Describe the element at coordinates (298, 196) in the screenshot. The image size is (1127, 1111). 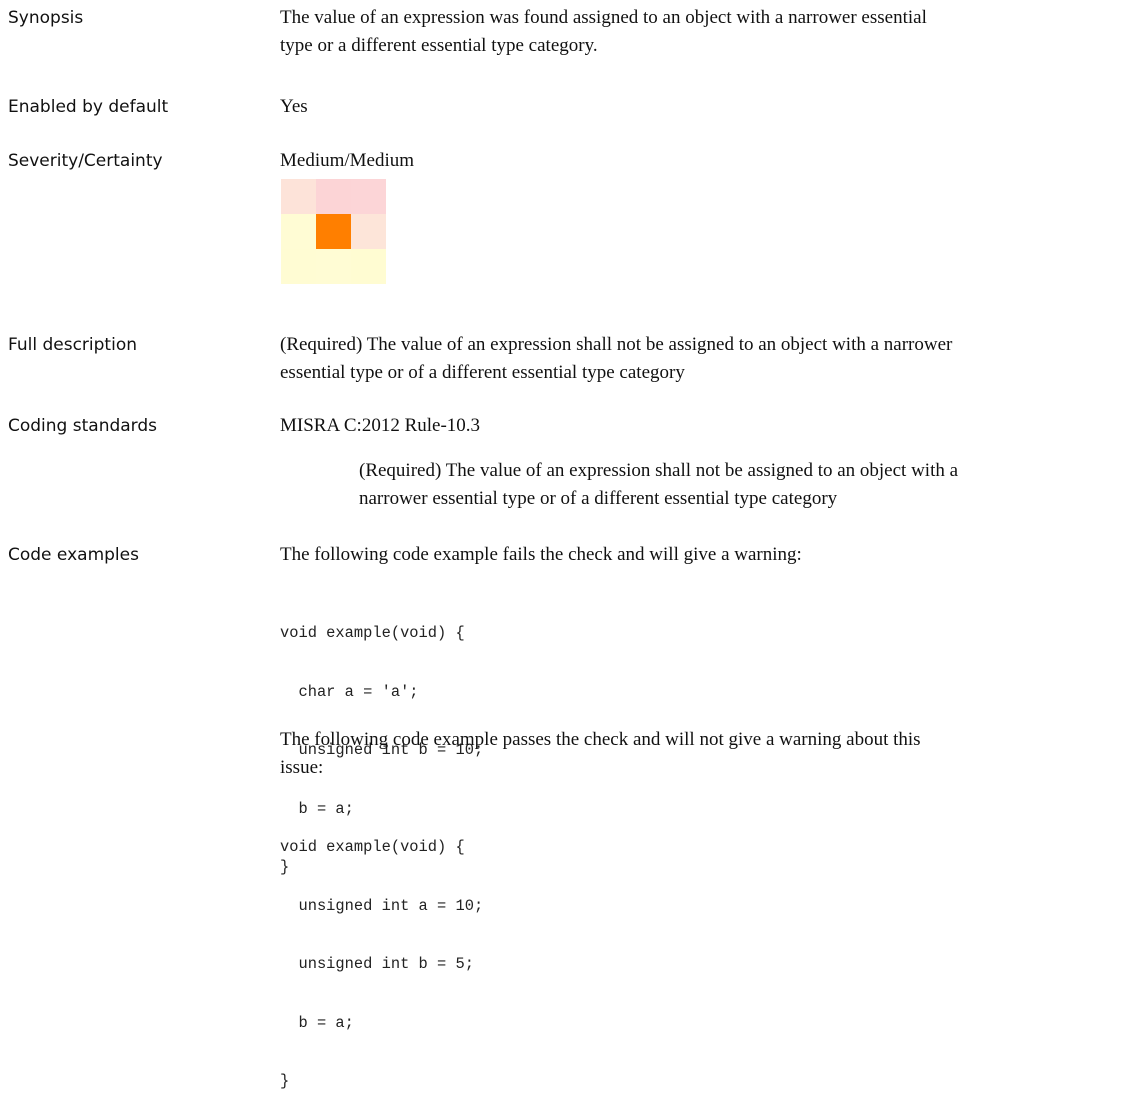
I see `matrix-cell-r0-c0` at that location.